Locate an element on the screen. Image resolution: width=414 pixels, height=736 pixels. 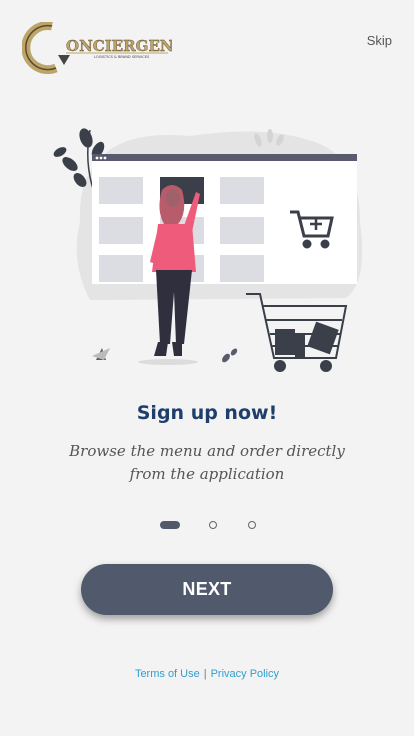
next-button: NEXT is located at coordinates (207, 589).